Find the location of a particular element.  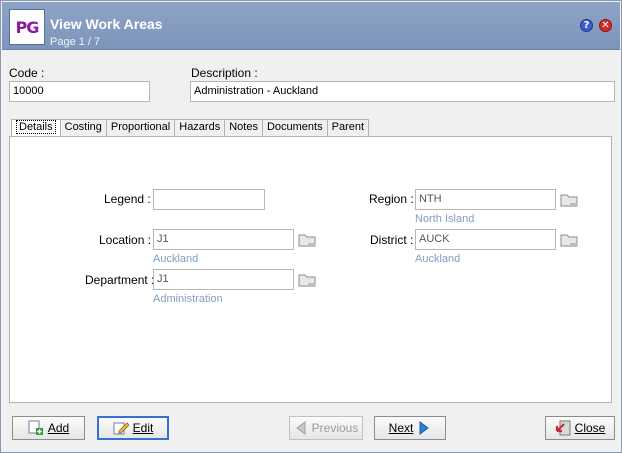

close-button-label: Close is located at coordinates (590, 428).